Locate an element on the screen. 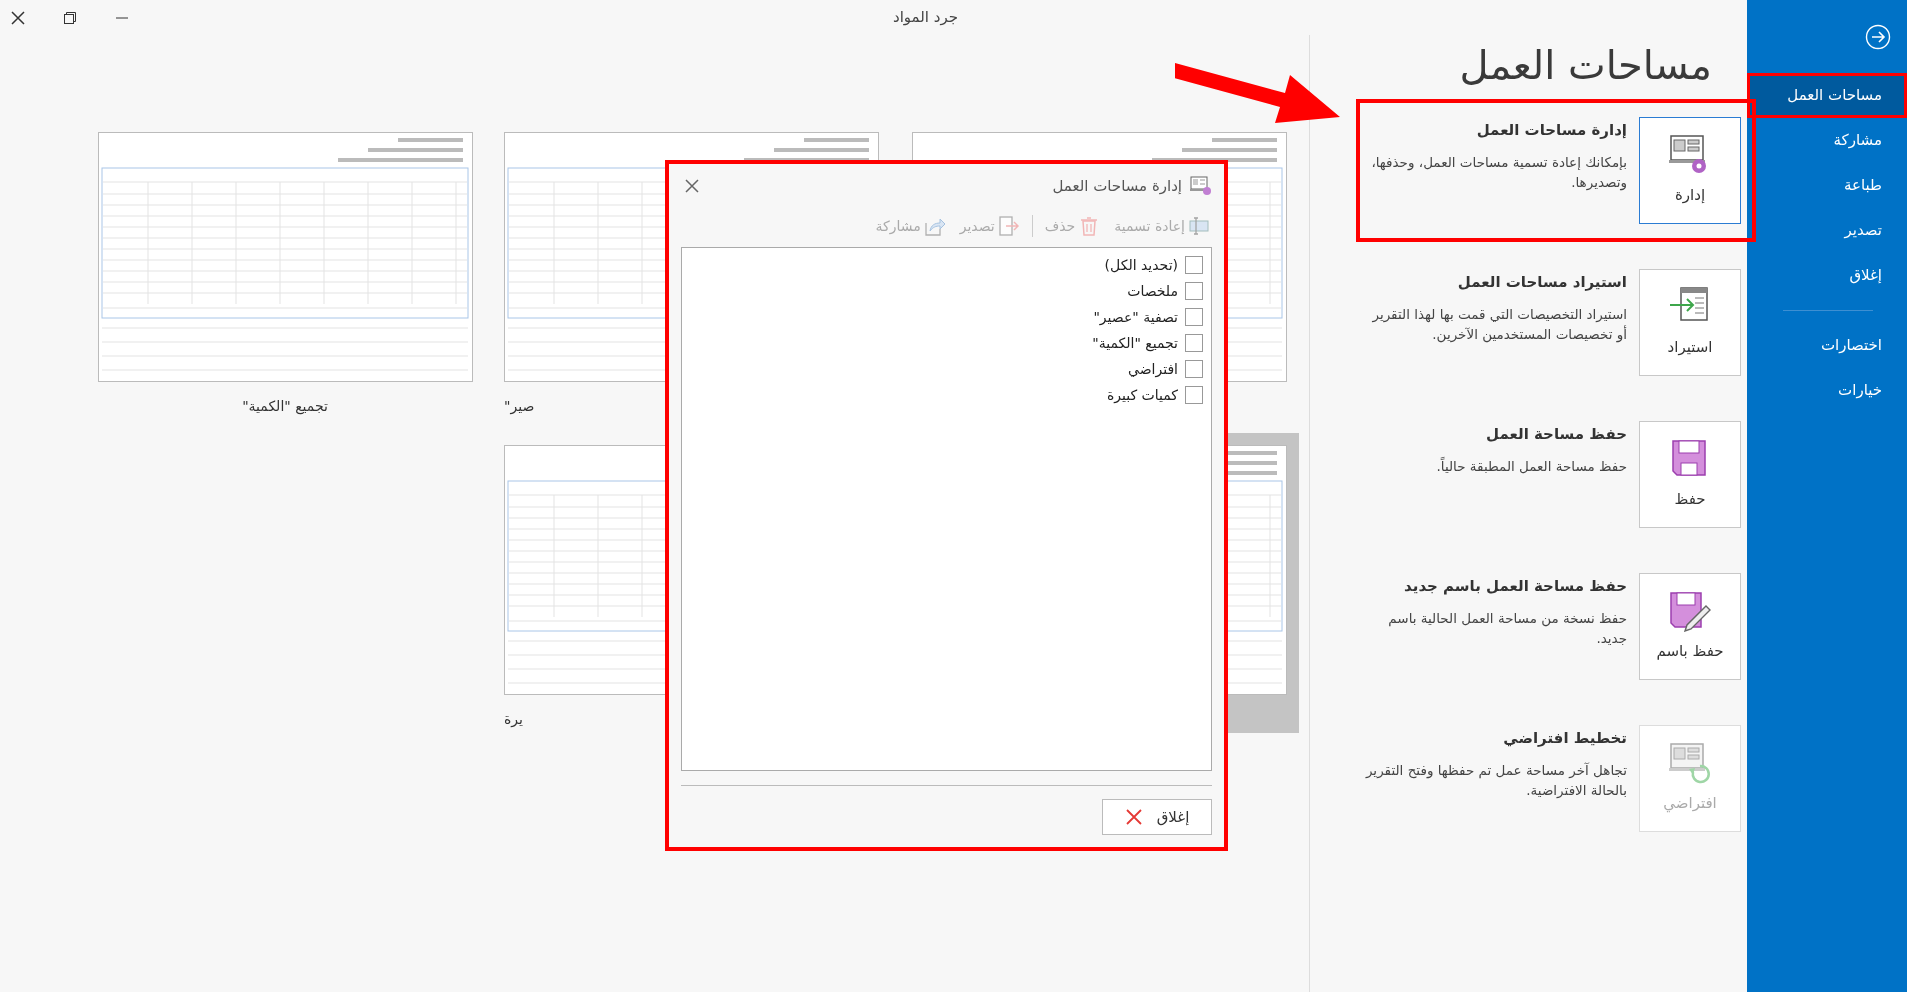 The height and width of the screenshot is (992, 1907). checkbox-label: ملخصات is located at coordinates (1152, 291).